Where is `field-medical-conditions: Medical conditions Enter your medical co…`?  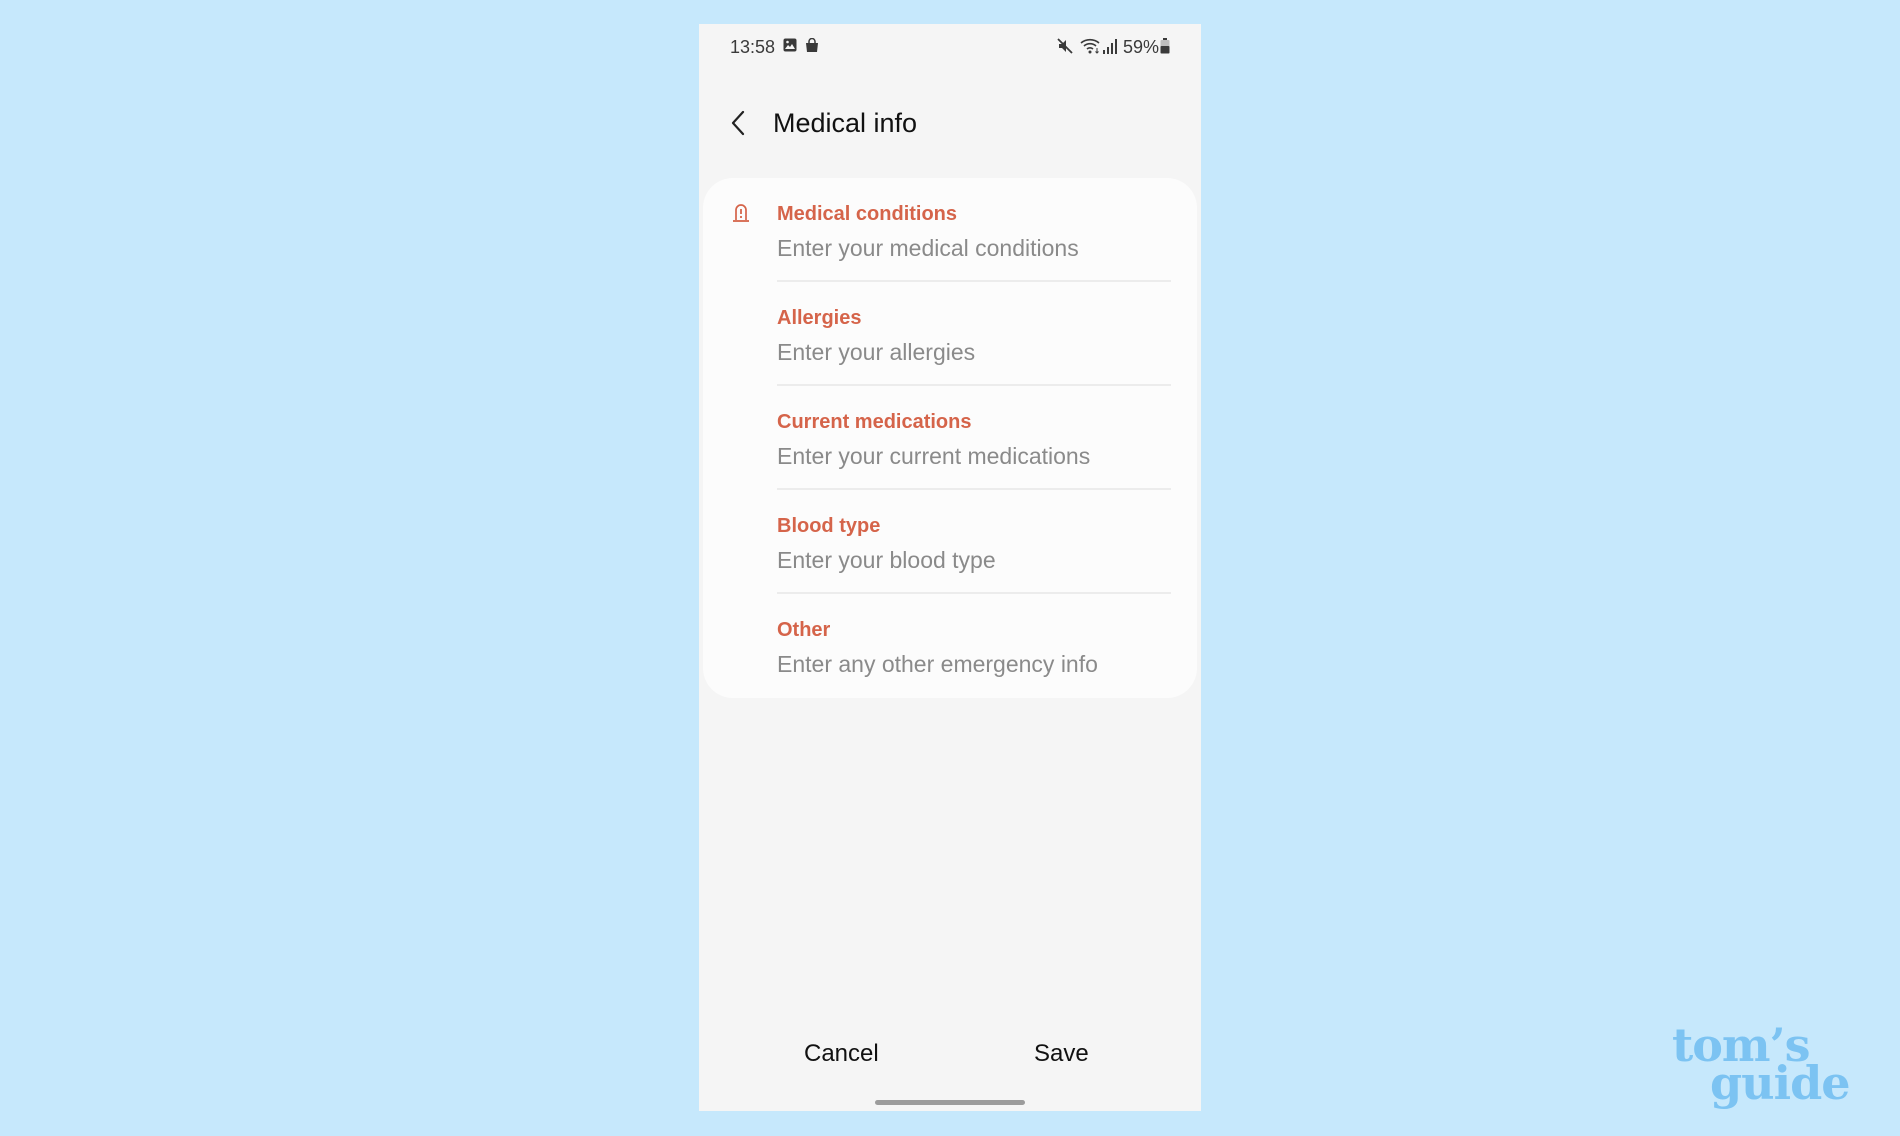
field-medical-conditions: Medical conditions Enter your medical co… is located at coordinates (950, 230).